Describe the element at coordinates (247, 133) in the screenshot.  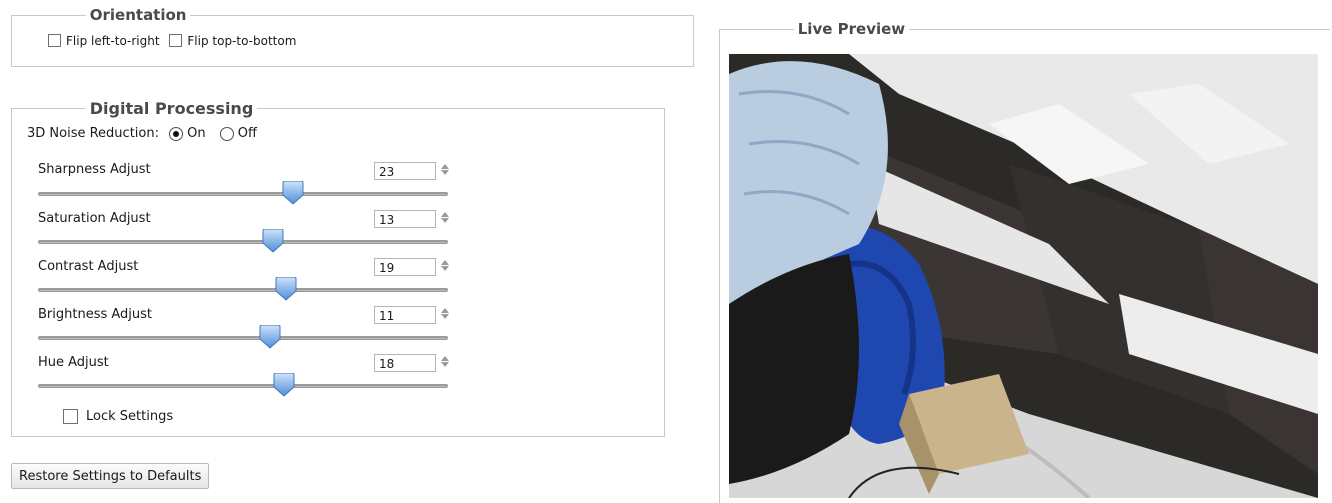
I see `noise-reduction-off-label: Off` at that location.